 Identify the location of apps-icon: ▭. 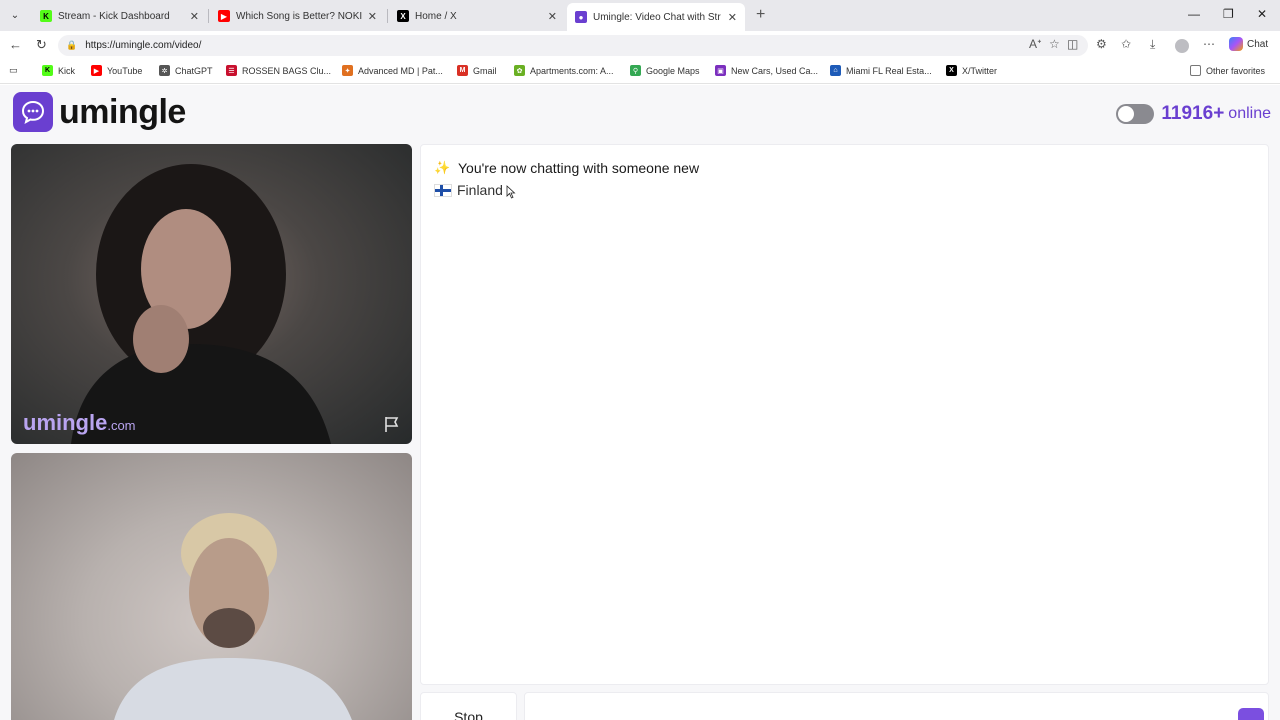
(13, 70).